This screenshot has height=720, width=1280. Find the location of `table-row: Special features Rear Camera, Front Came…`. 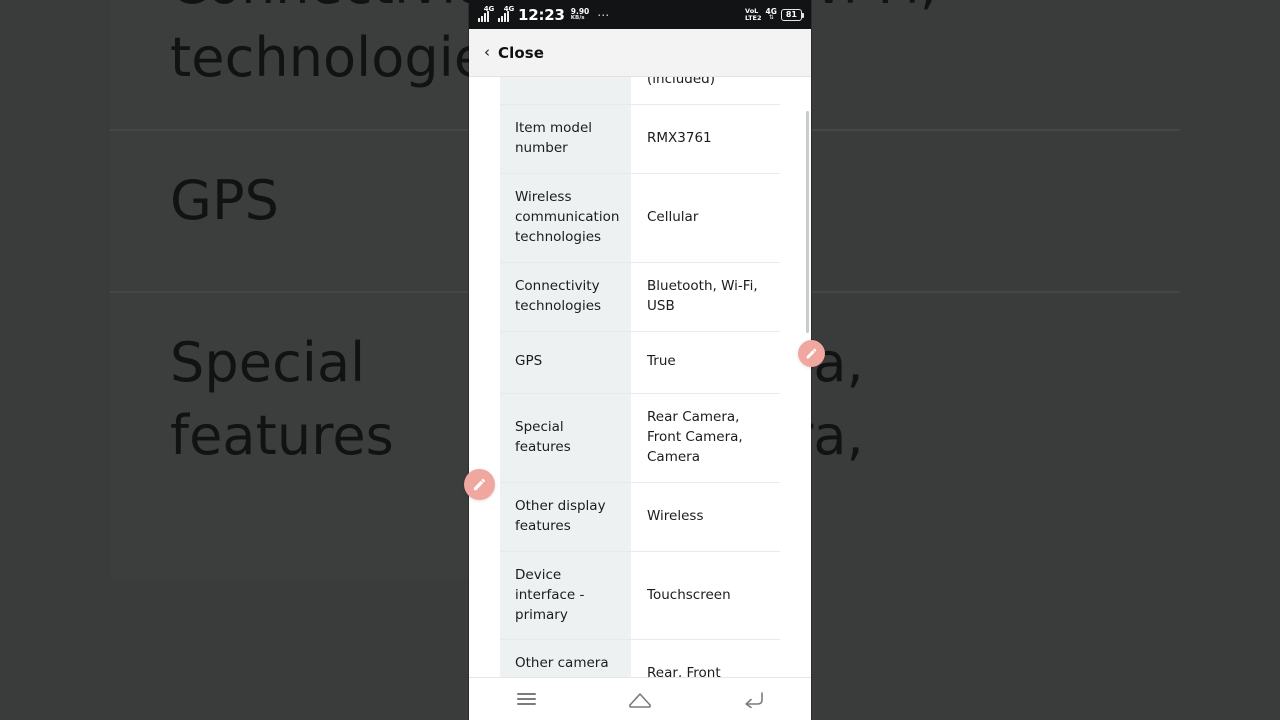

table-row: Special features Rear Camera, Front Came… is located at coordinates (640, 438).